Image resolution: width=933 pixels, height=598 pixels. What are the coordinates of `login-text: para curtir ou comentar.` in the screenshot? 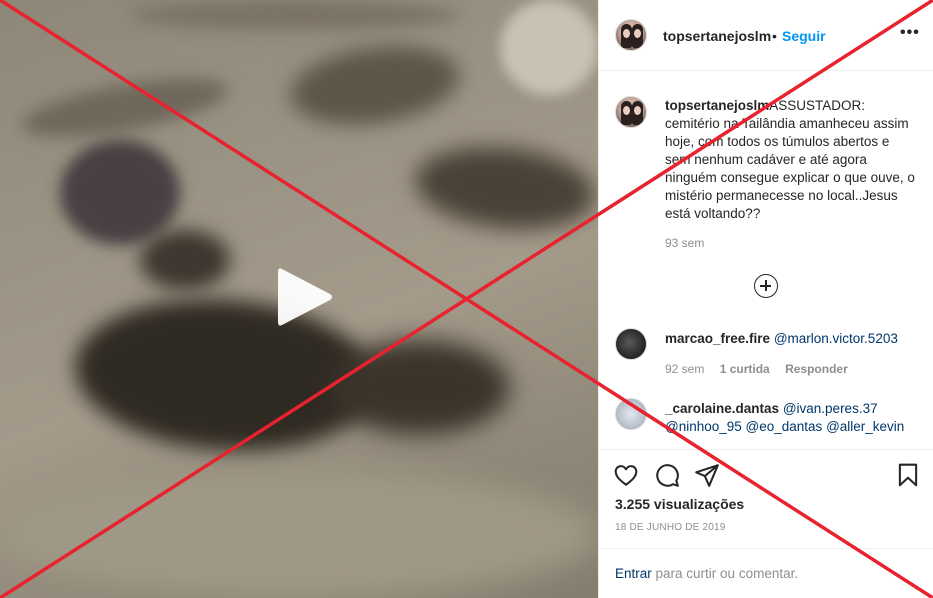 It's located at (727, 573).